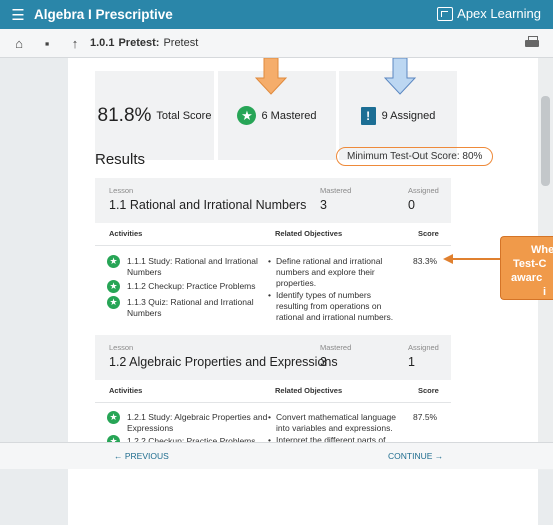  I want to click on assigned-count: 9 Assigned, so click(408, 115).